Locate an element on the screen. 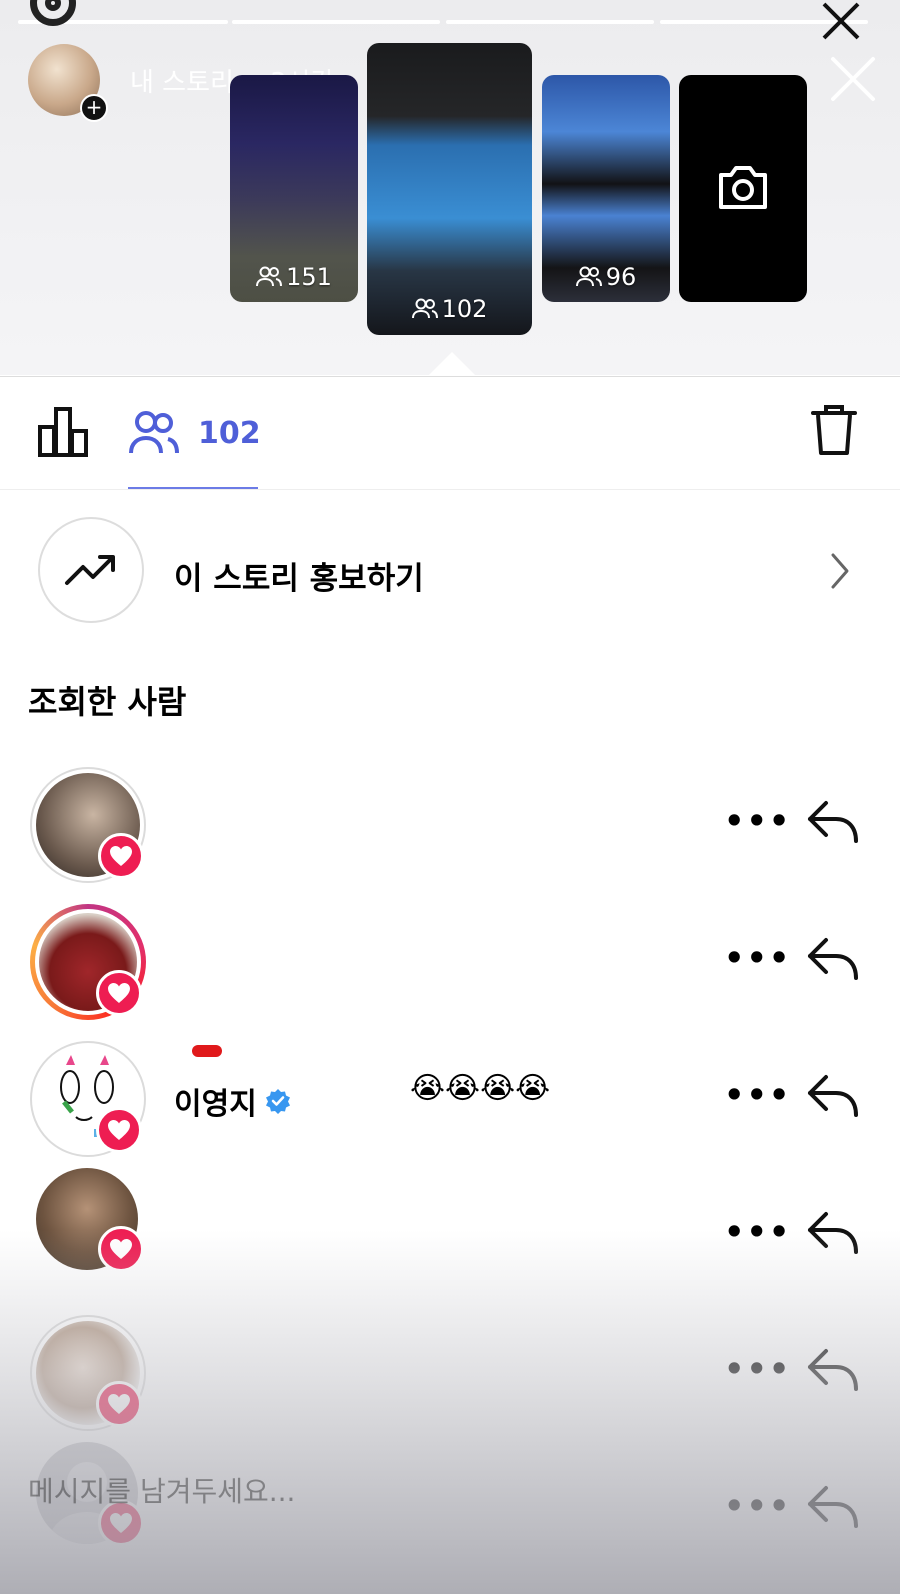  viewer-name: 이영지 is located at coordinates (232, 1101).